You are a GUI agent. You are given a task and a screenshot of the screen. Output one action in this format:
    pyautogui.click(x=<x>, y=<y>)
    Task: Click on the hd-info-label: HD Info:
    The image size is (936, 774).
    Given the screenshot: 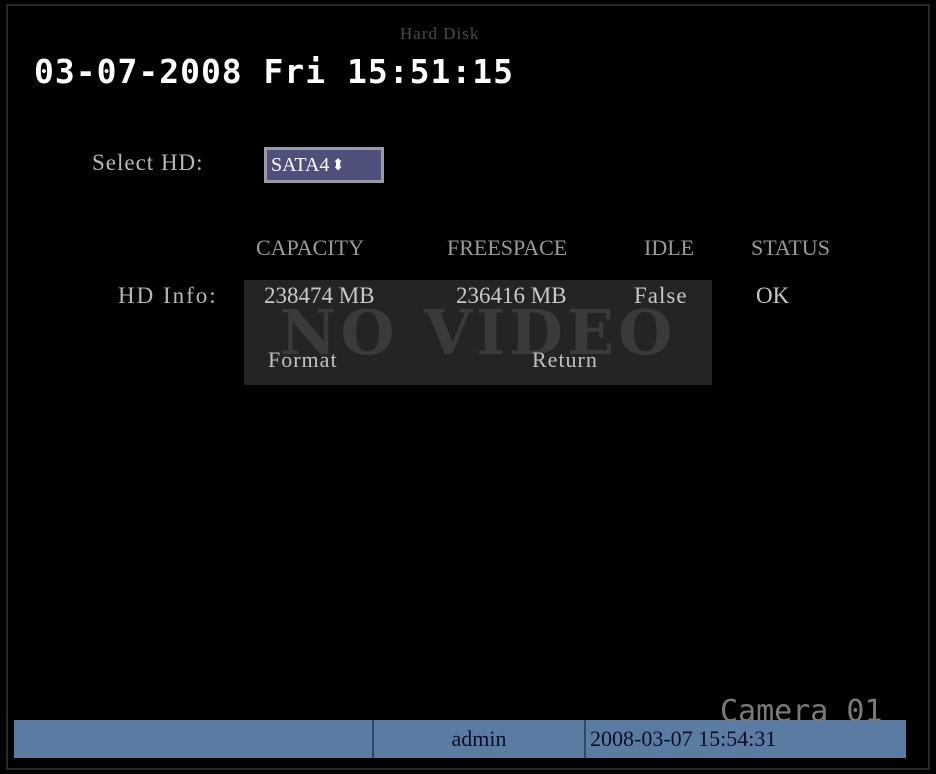 What is the action you would take?
    pyautogui.click(x=168, y=295)
    